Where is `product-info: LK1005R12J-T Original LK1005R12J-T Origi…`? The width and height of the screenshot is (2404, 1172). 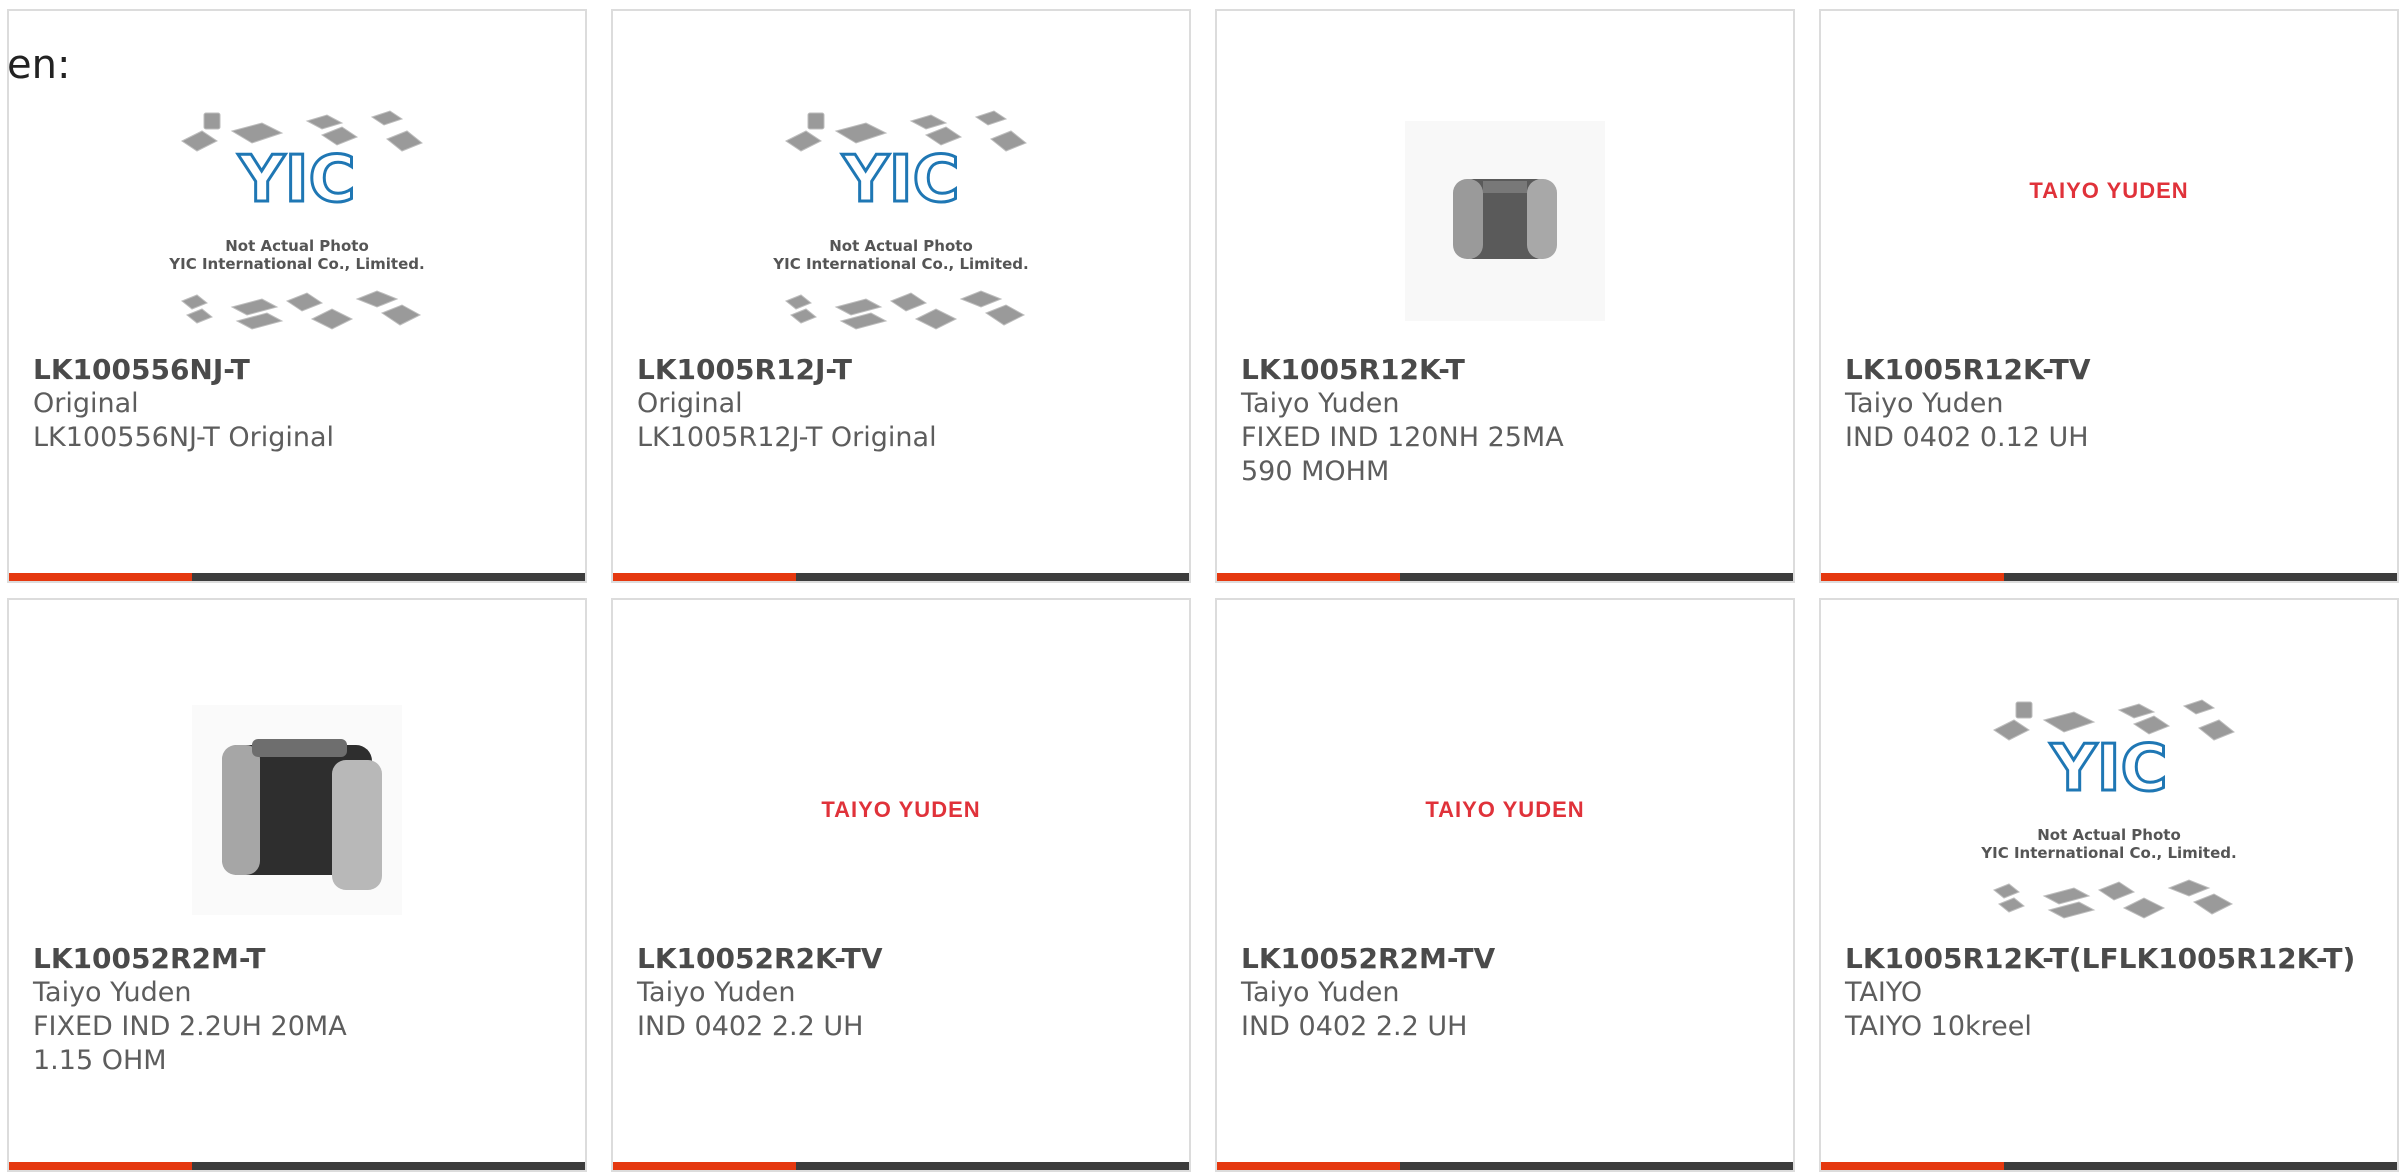 product-info: LK1005R12J-T Original LK1005R12J-T Origi… is located at coordinates (901, 404).